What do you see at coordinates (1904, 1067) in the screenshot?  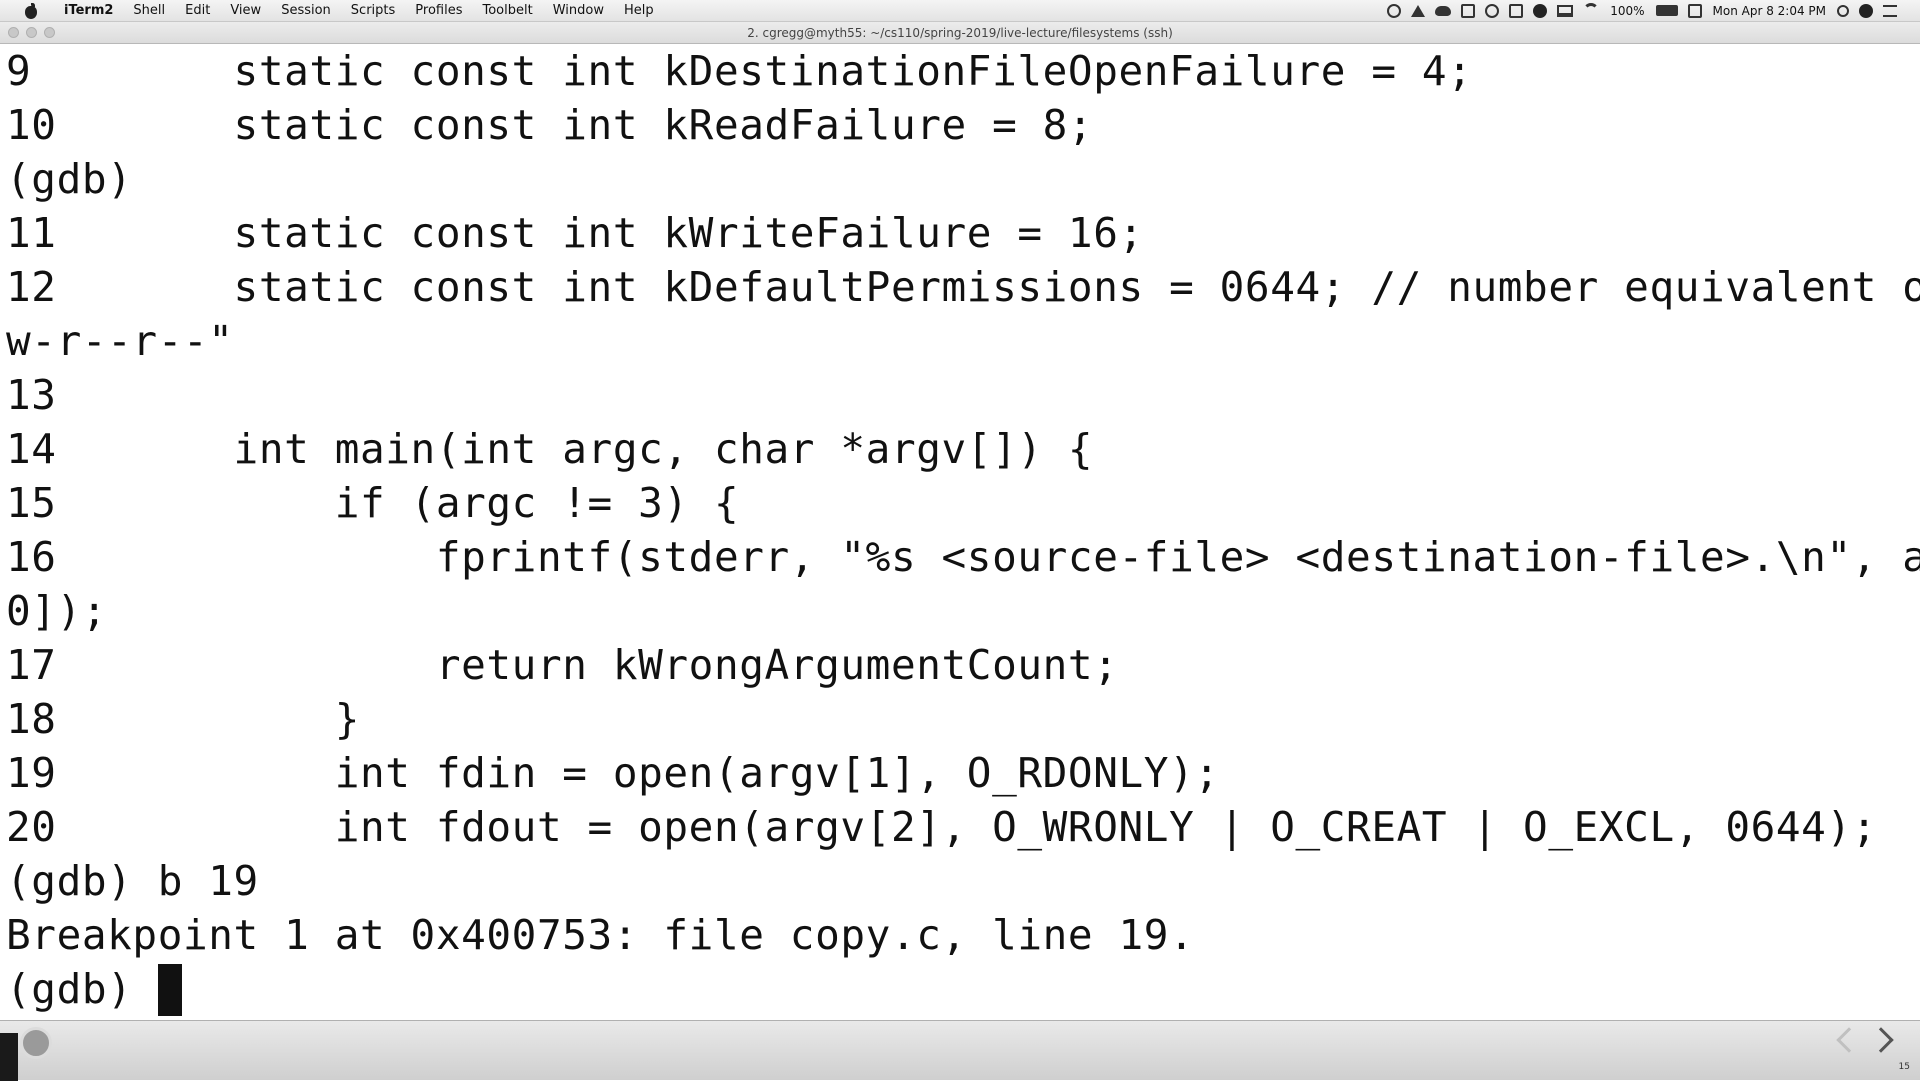 I see `slide-number: 15` at bounding box center [1904, 1067].